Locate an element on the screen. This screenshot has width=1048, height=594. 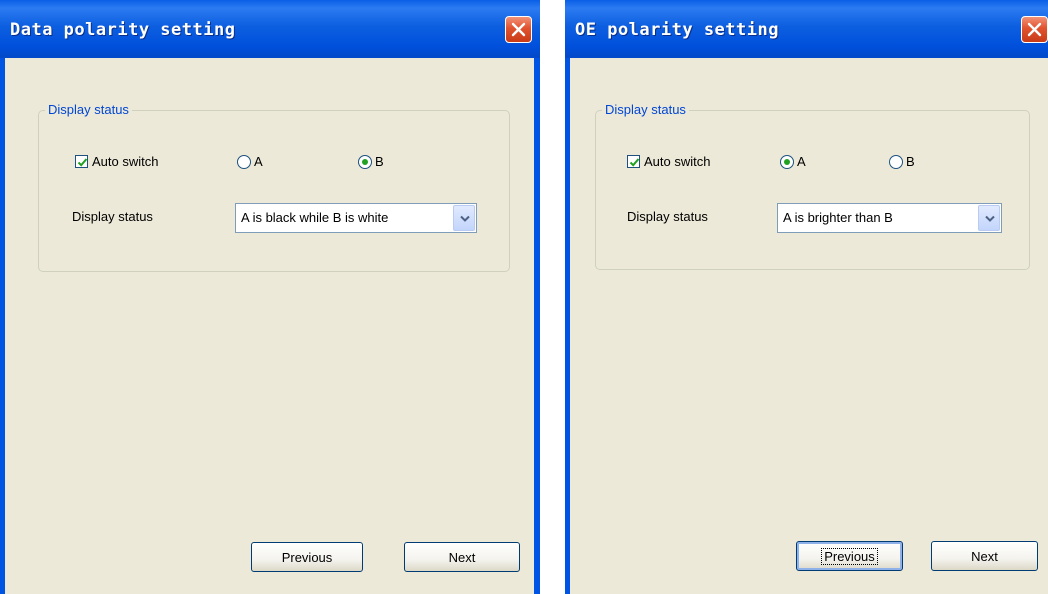
display-status-dropdown: A is brighter than B is located at coordinates (889, 218).